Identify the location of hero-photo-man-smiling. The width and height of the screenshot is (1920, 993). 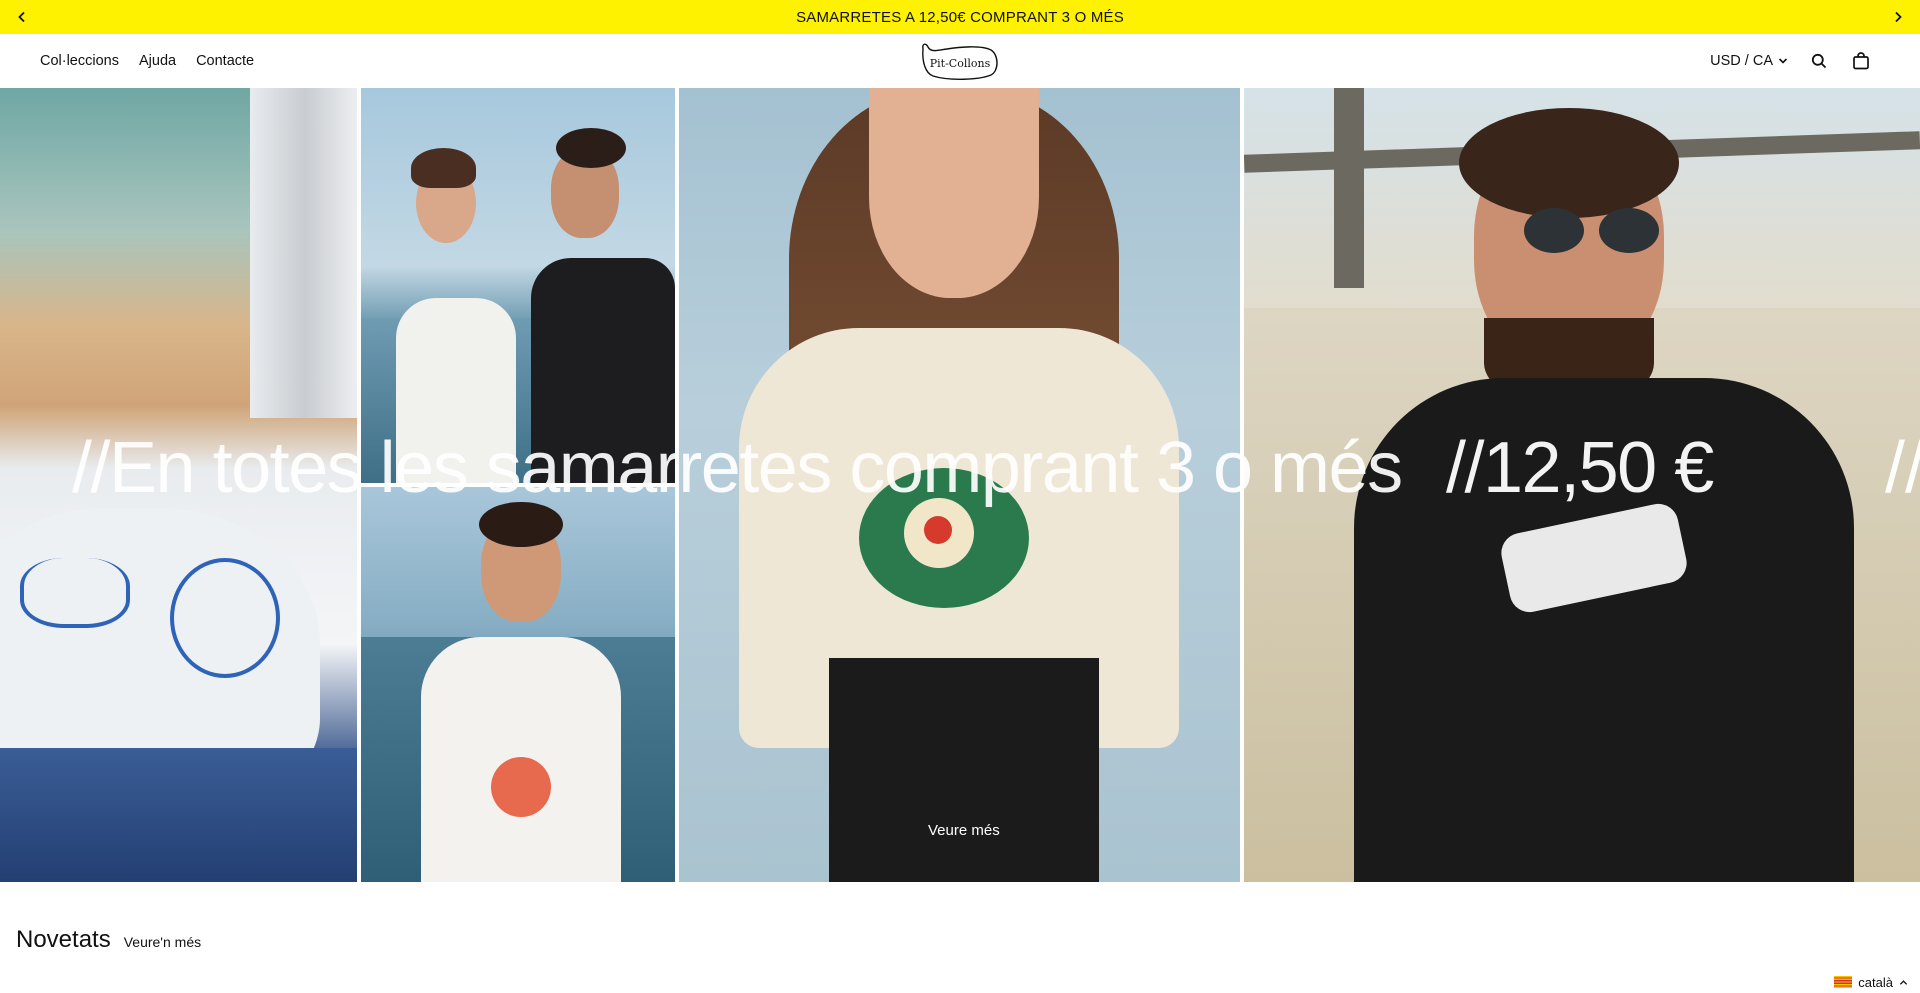
(518, 684).